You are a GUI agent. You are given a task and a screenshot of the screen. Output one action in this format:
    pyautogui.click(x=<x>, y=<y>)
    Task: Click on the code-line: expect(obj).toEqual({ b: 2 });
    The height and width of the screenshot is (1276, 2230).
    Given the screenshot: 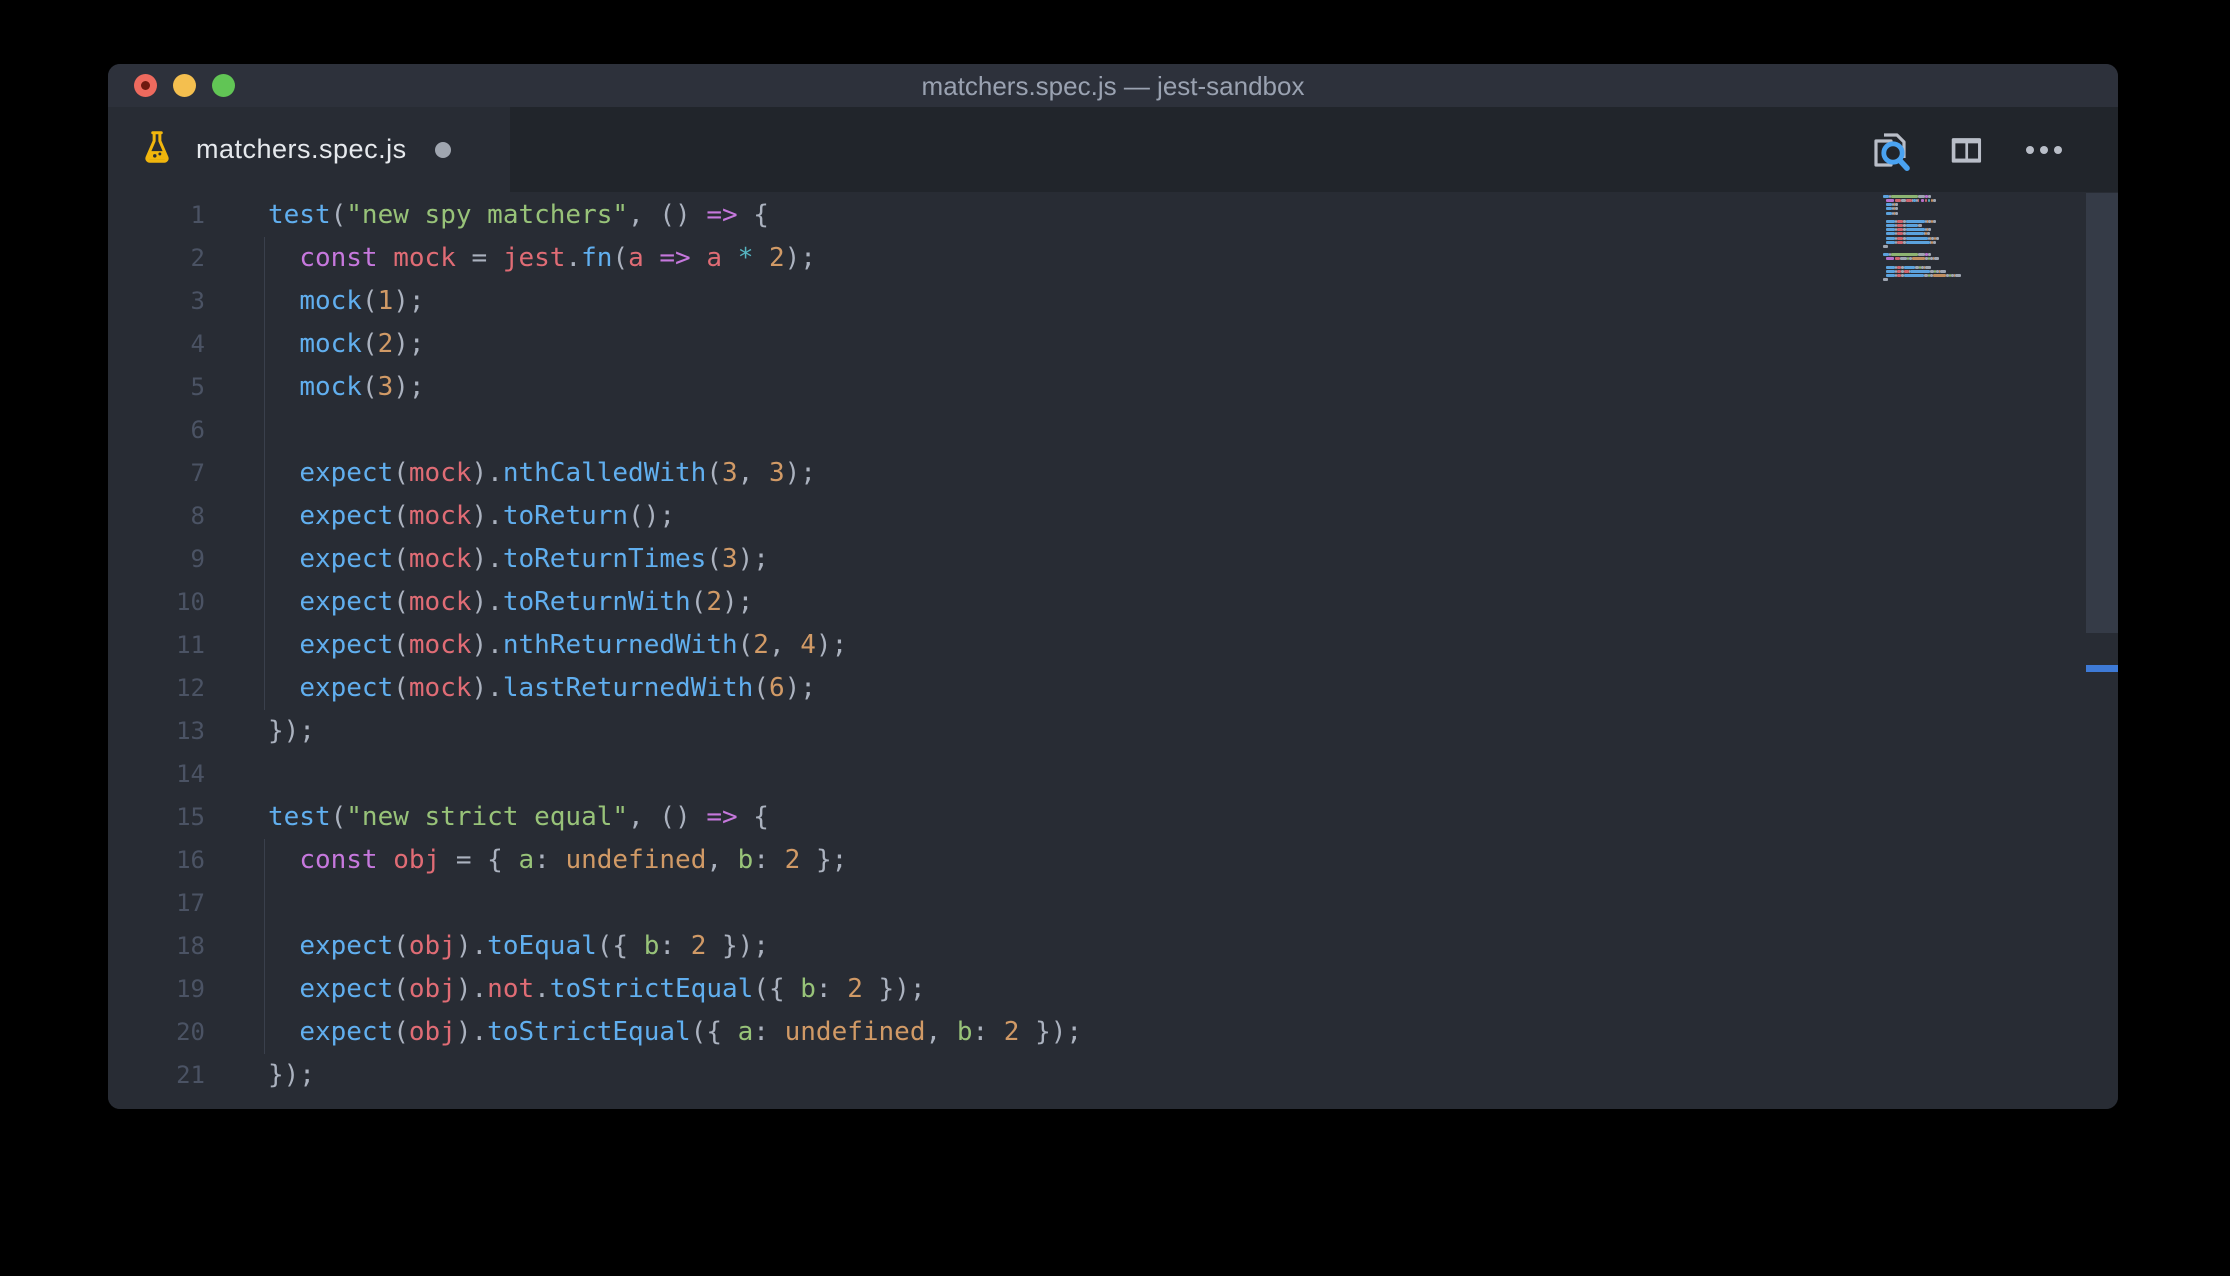 What is the action you would take?
    pyautogui.click(x=672, y=946)
    